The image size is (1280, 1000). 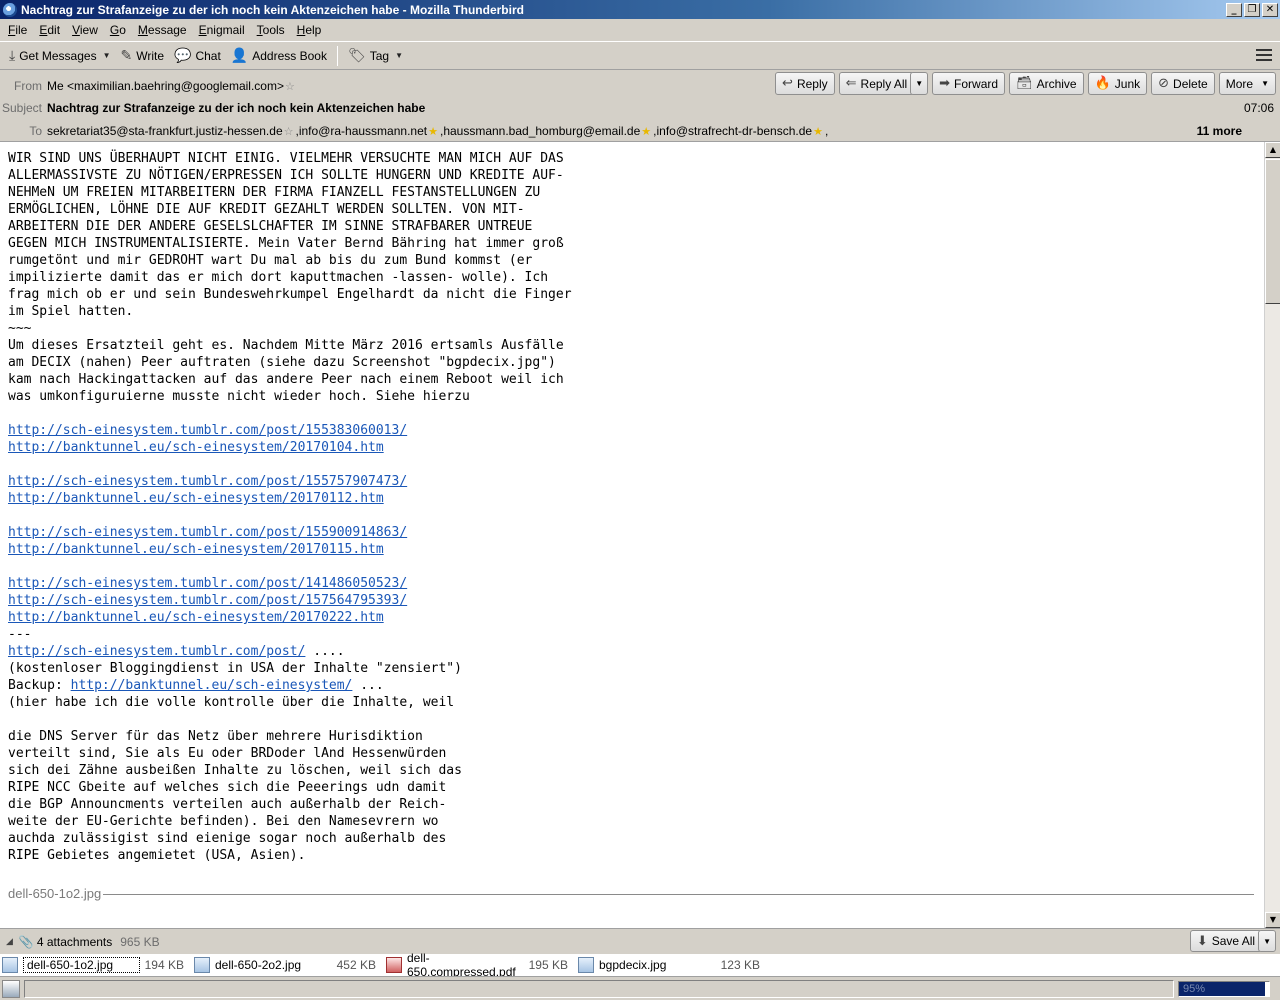 I want to click on delete-button: ⊘ Delete, so click(x=1183, y=83).